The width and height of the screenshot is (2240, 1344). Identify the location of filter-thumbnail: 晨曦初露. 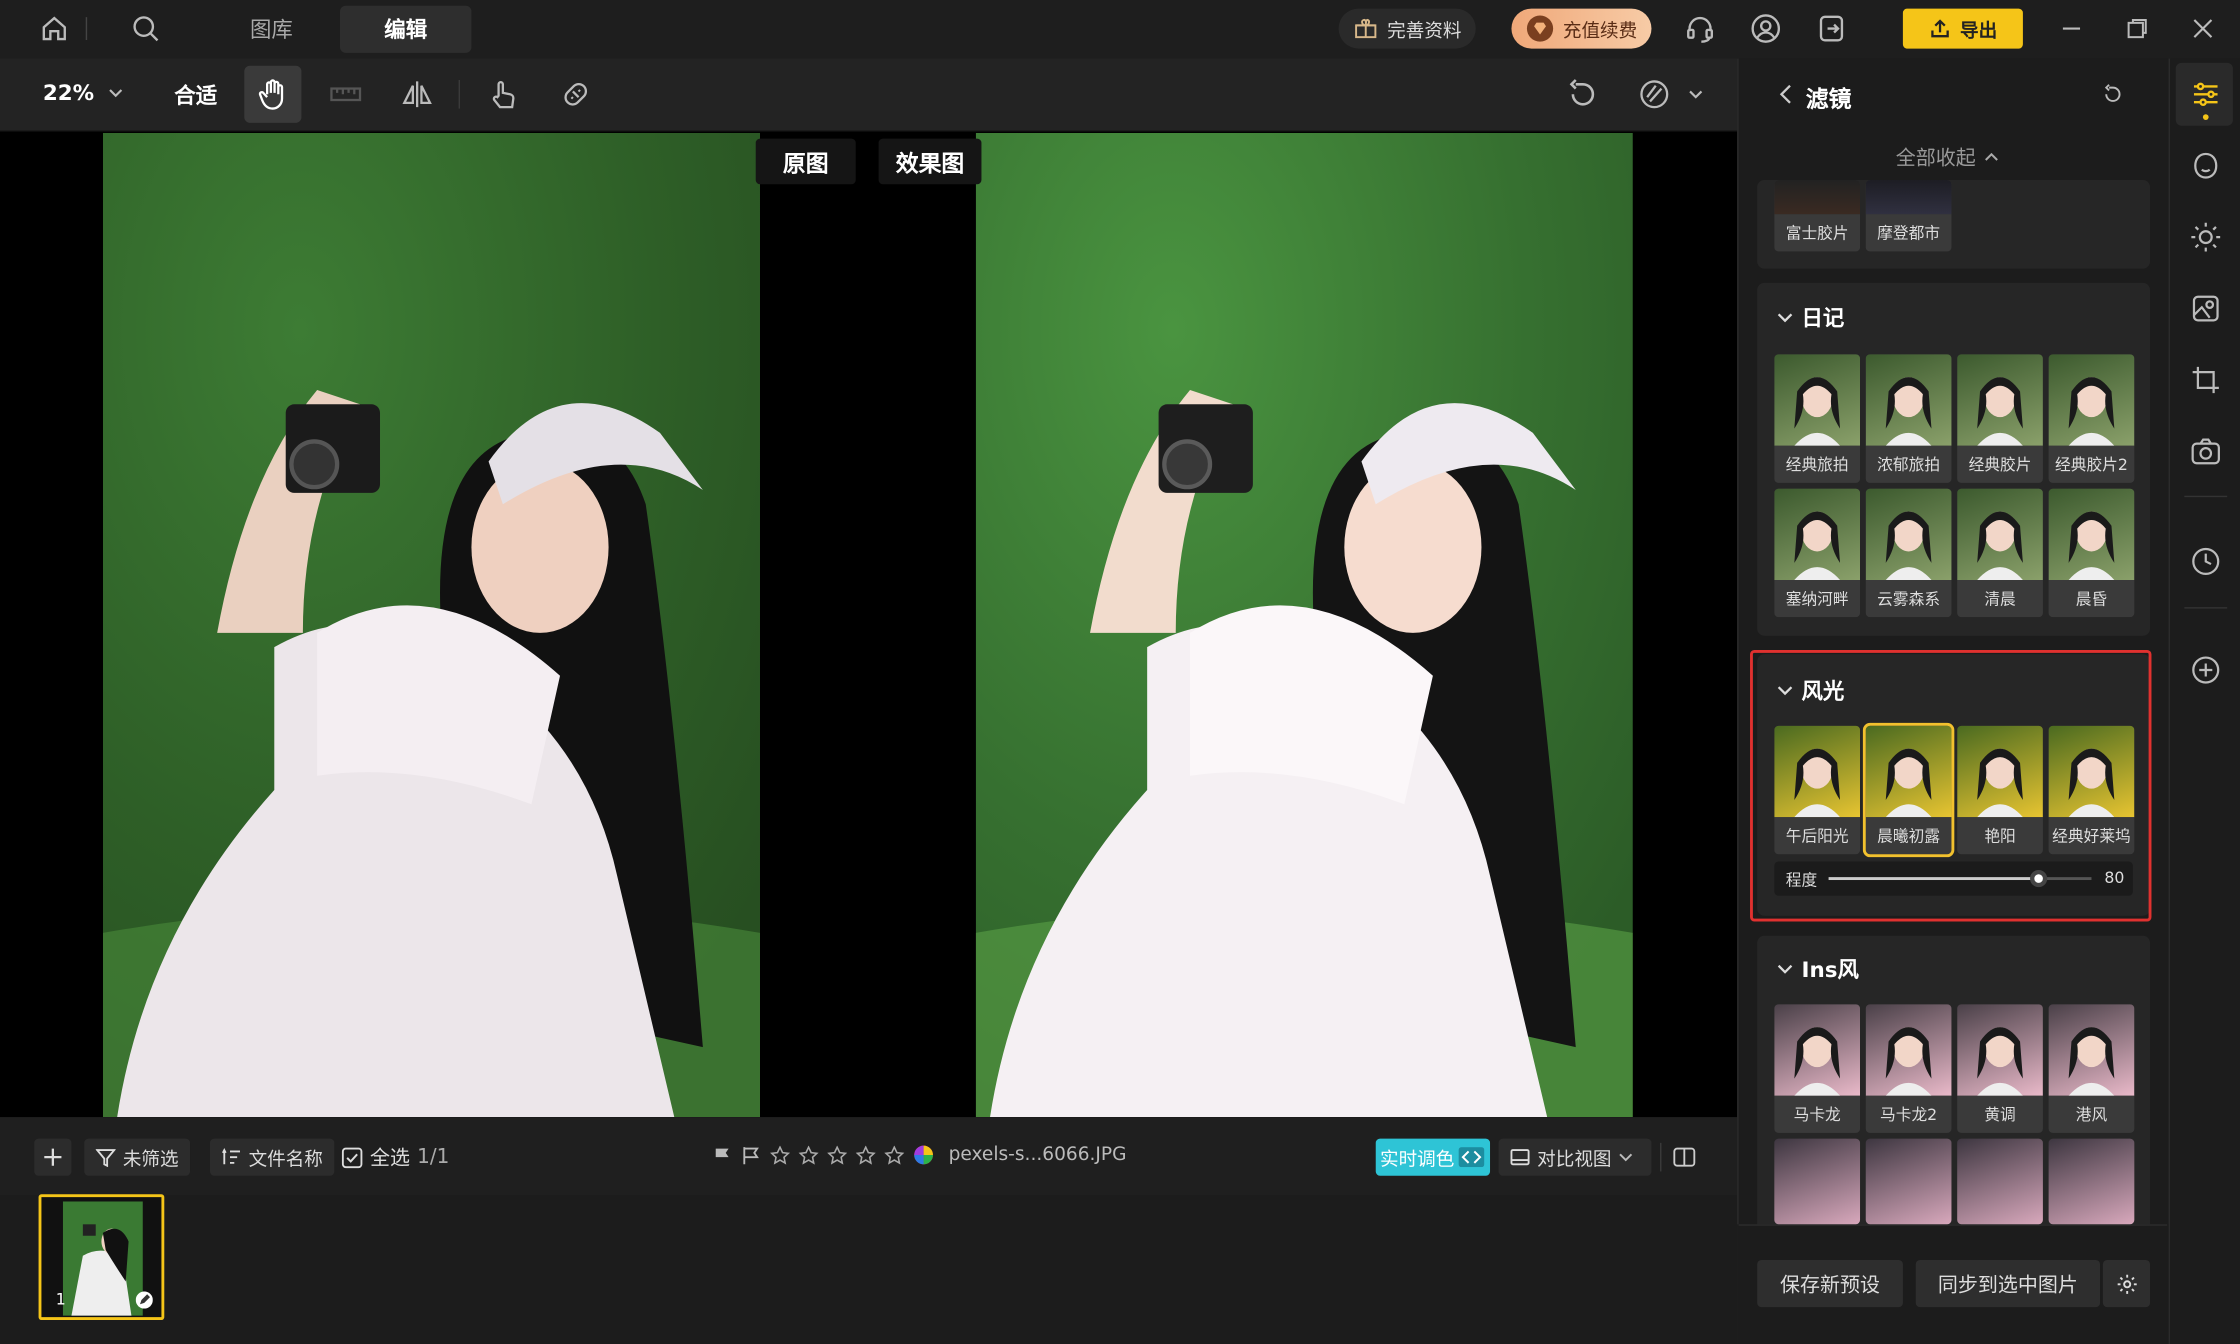
(1908, 790).